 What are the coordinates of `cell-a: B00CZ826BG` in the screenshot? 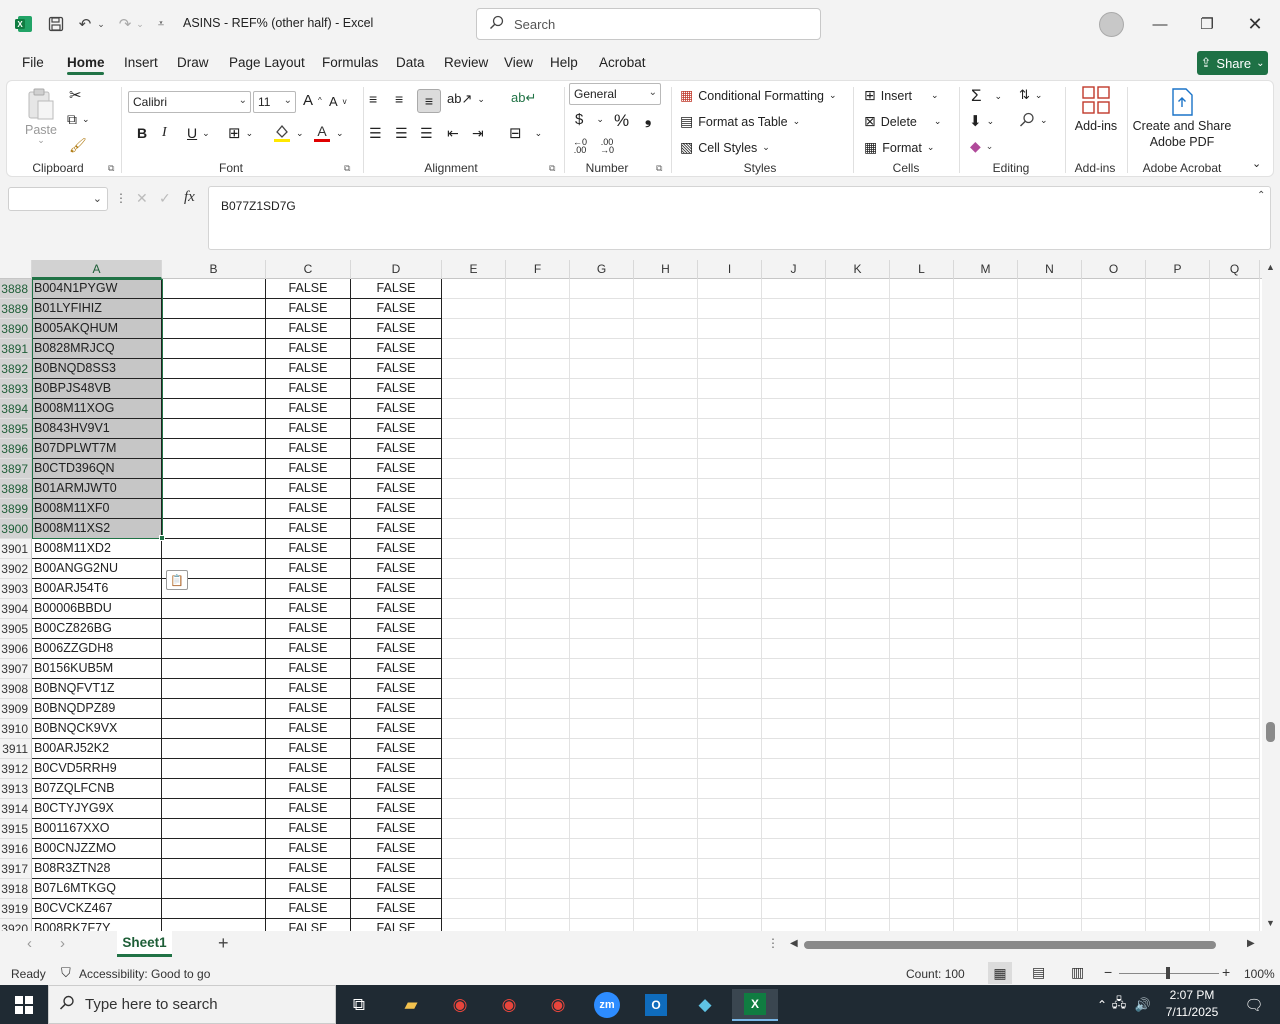 It's located at (97, 629).